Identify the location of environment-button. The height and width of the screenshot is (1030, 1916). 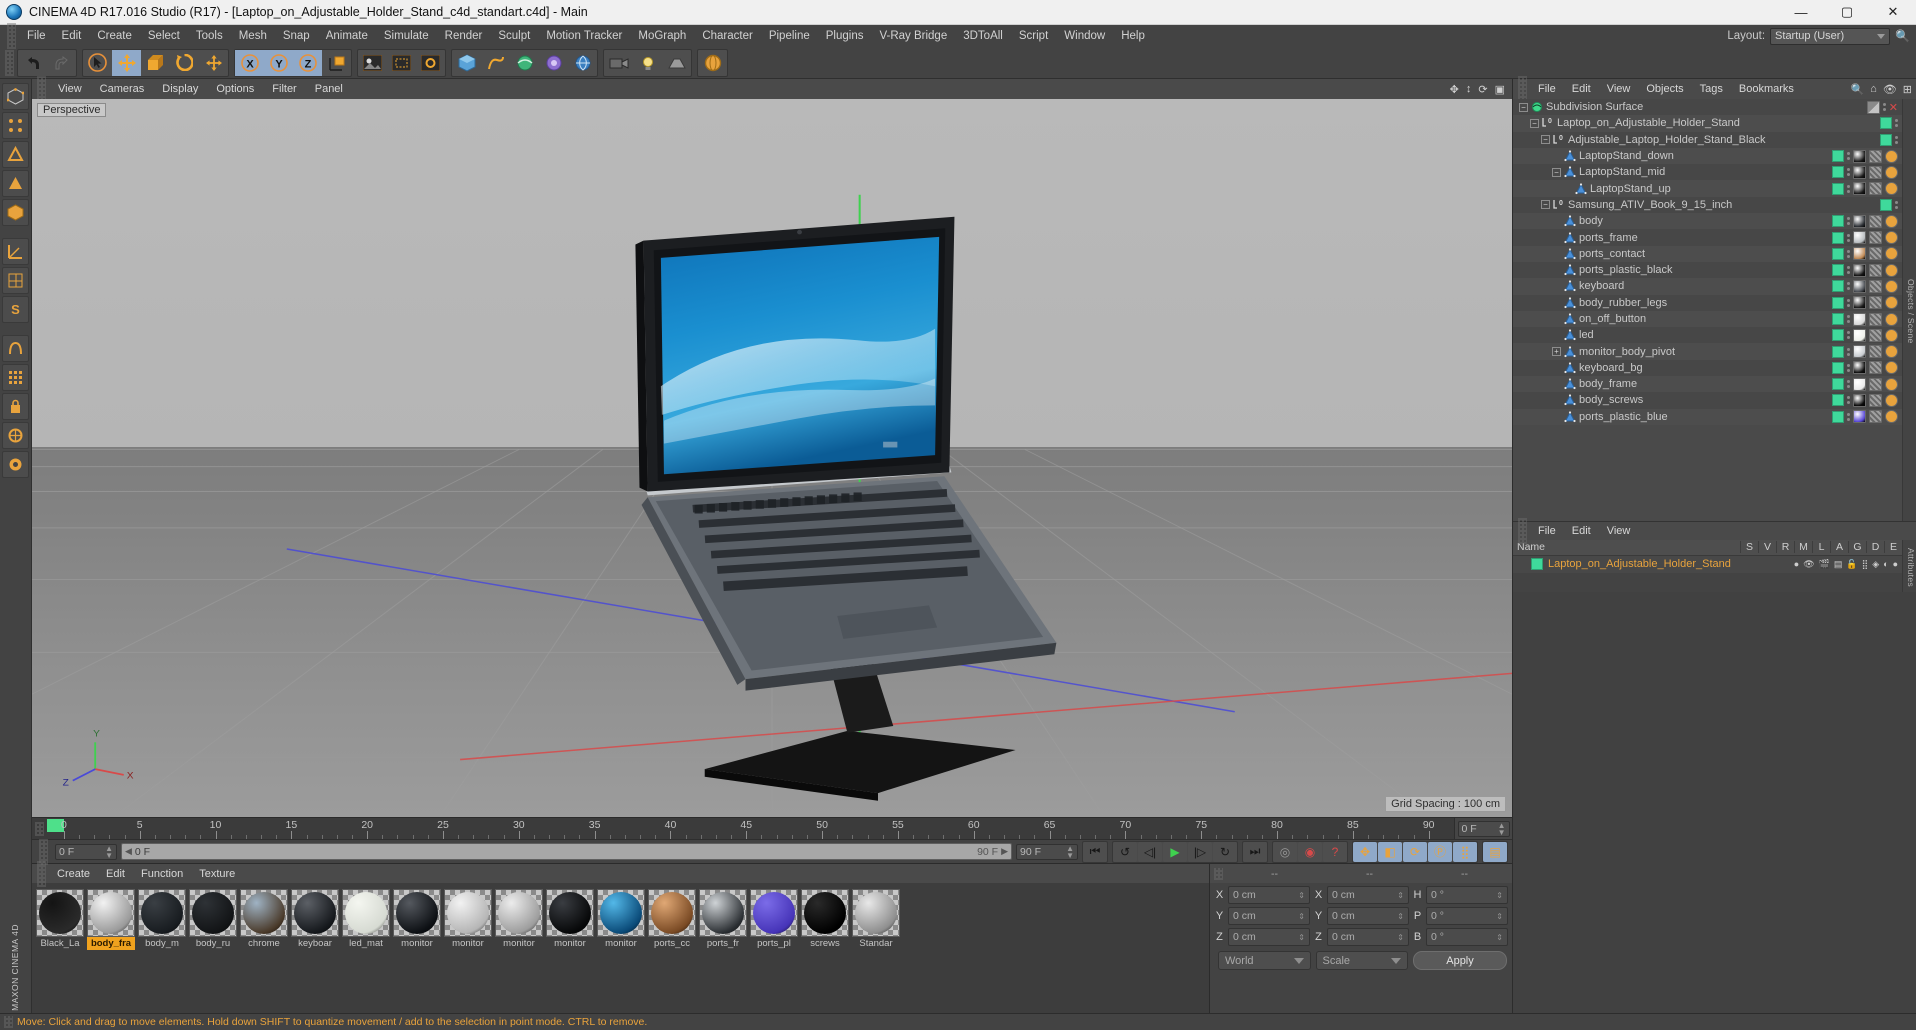
(582, 63).